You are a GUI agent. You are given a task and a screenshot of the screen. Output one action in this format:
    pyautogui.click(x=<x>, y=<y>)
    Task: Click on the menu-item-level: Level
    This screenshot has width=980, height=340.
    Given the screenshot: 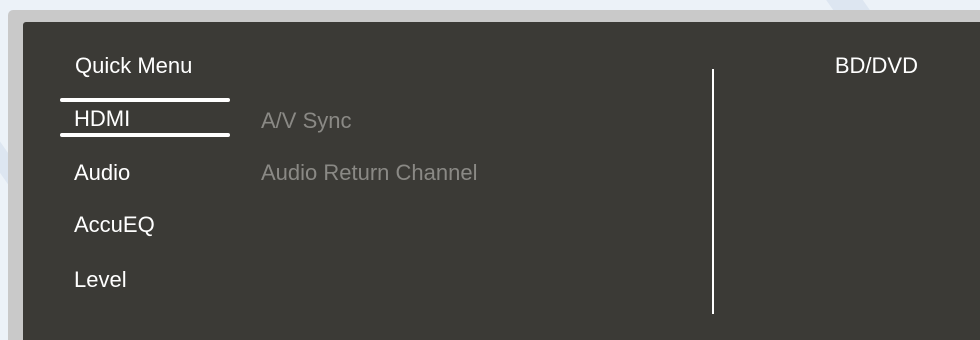 What is the action you would take?
    pyautogui.click(x=100, y=280)
    